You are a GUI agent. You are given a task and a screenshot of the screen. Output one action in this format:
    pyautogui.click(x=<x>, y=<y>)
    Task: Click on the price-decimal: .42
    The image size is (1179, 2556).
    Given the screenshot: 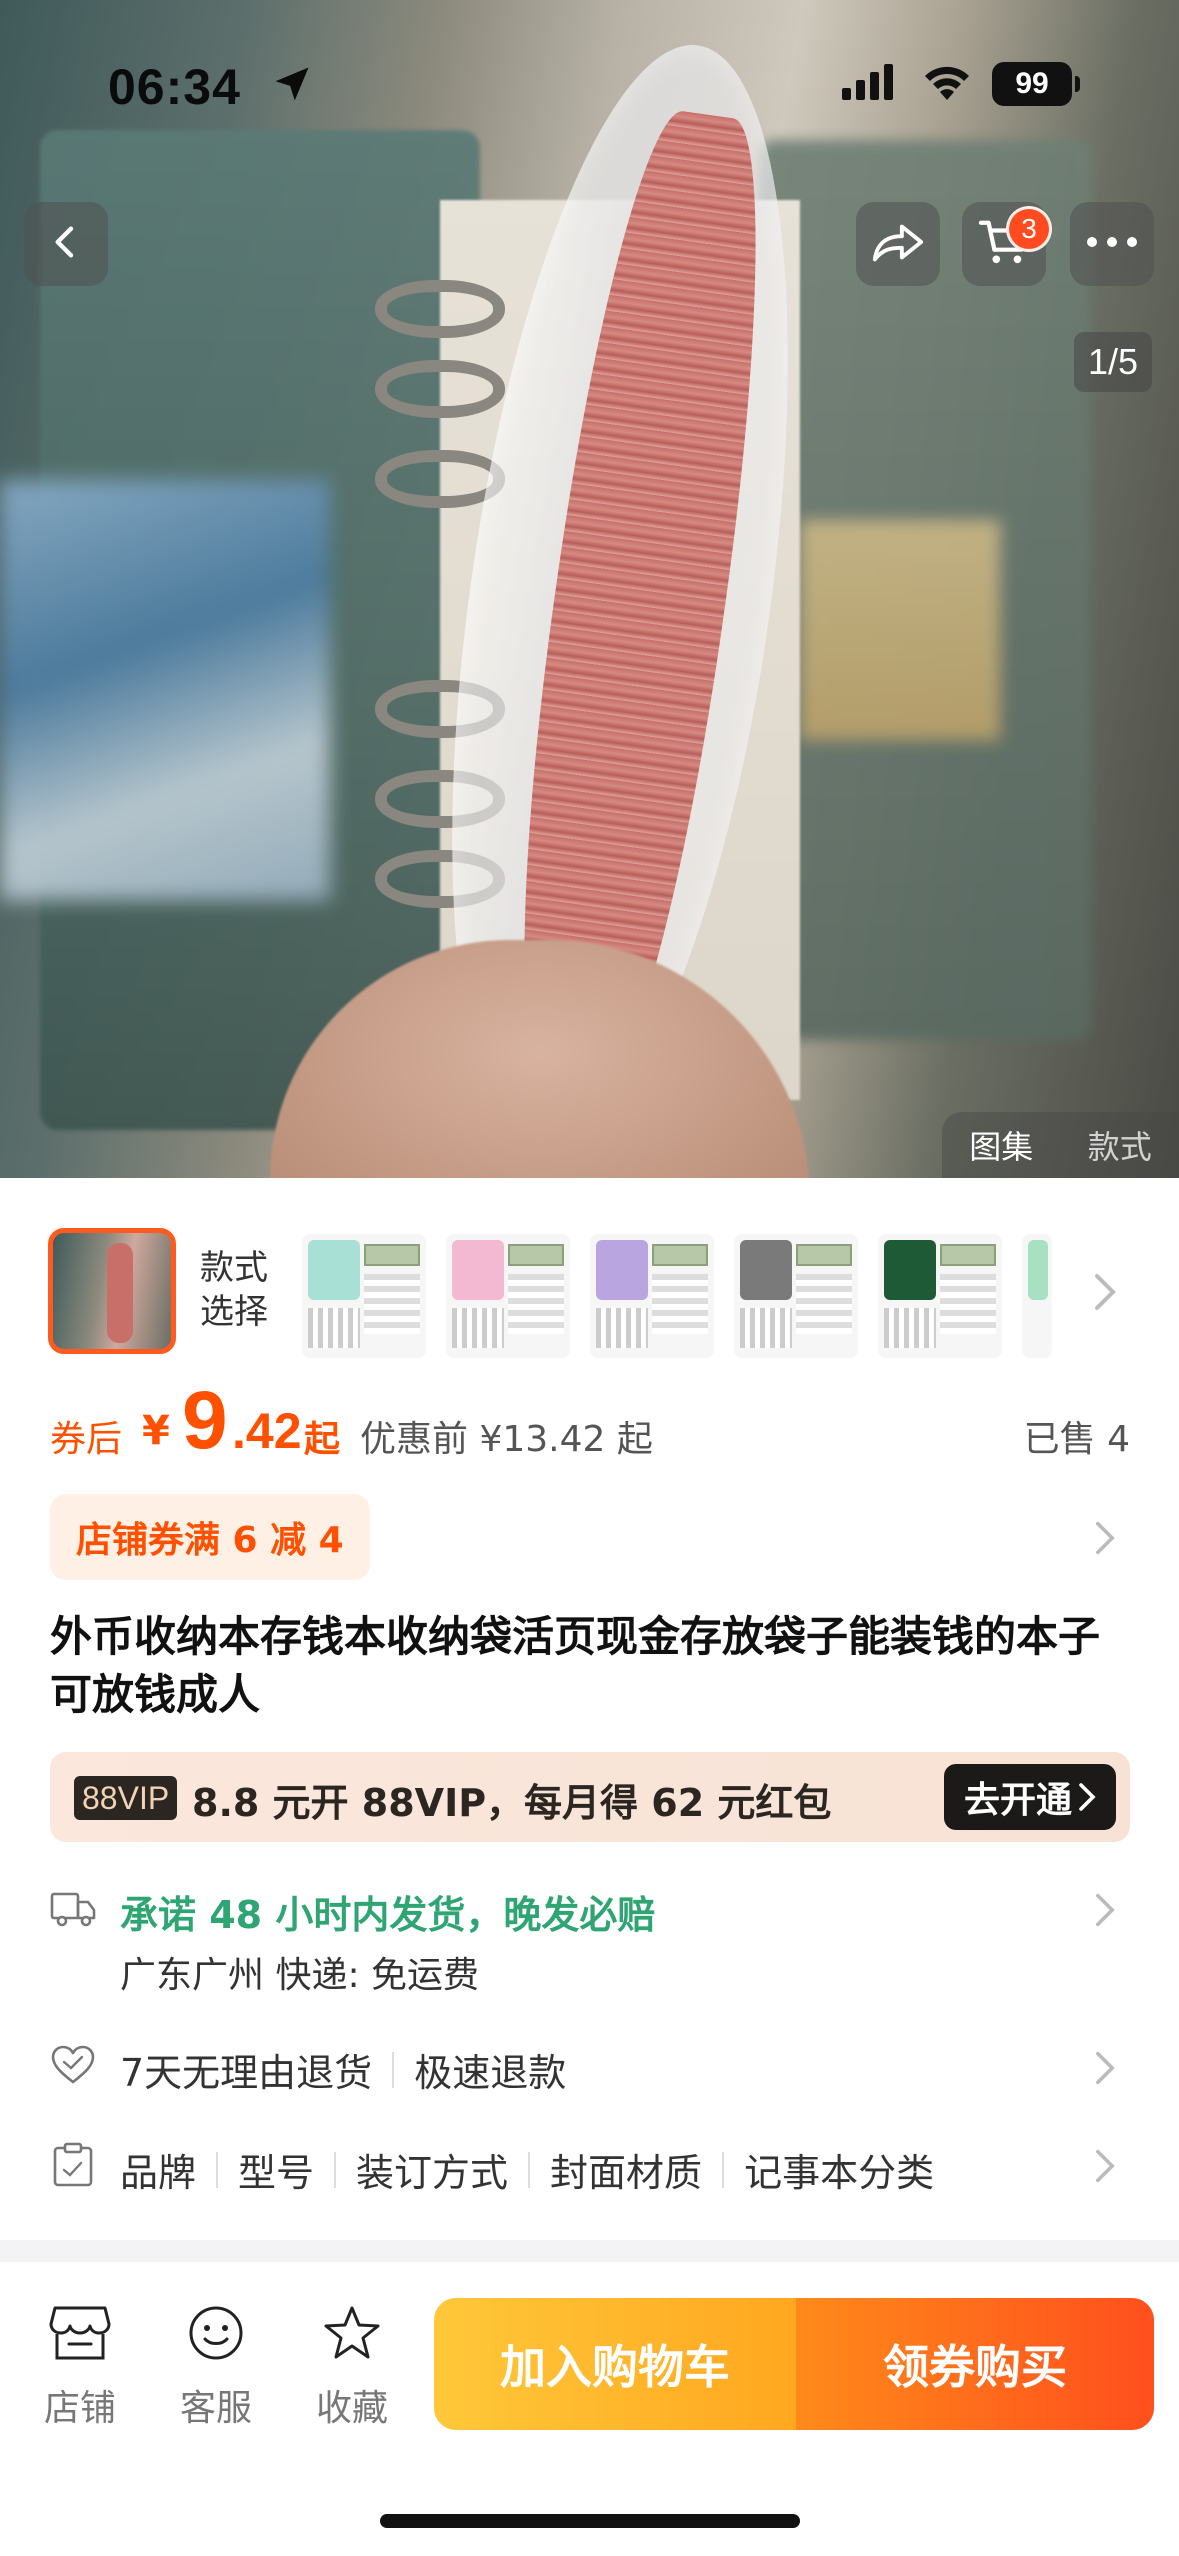 What is the action you would take?
    pyautogui.click(x=267, y=1431)
    